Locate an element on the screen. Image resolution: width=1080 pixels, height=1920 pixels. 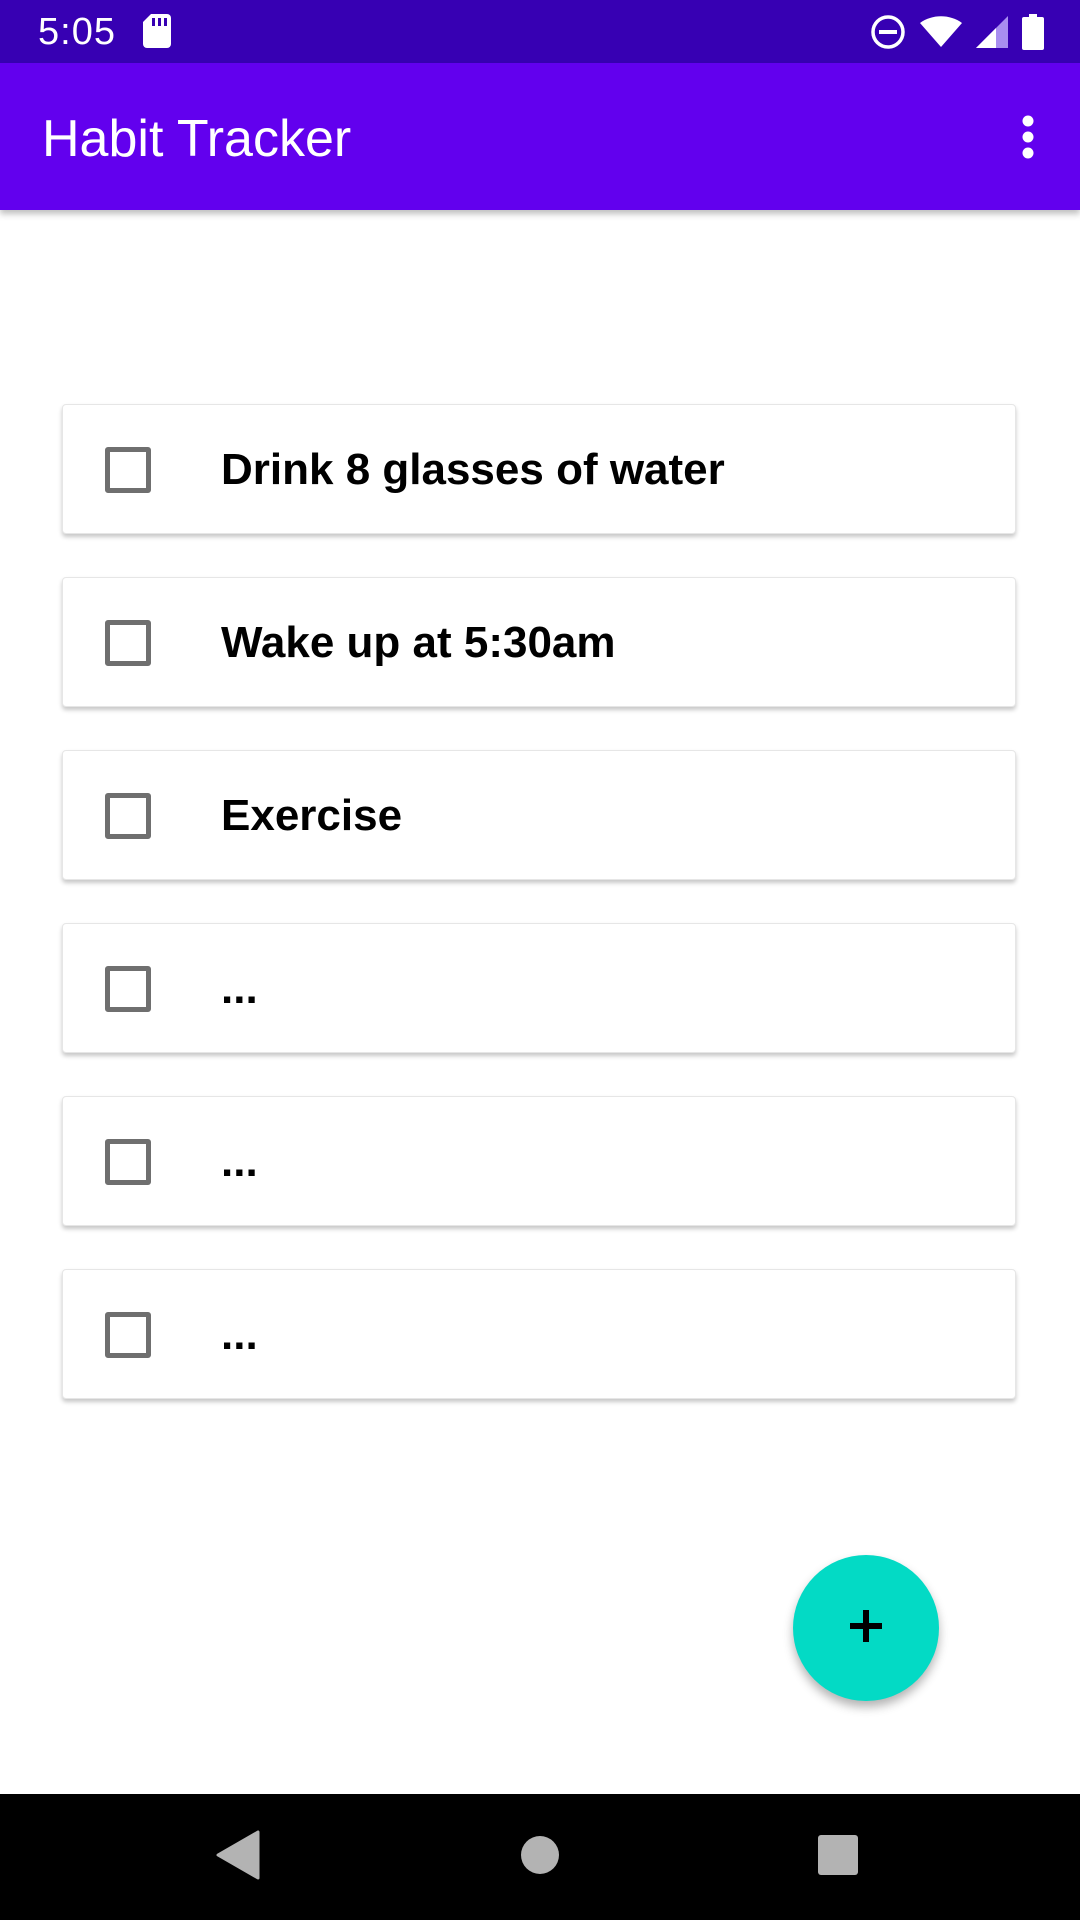
more-vert-icon is located at coordinates (1028, 139).